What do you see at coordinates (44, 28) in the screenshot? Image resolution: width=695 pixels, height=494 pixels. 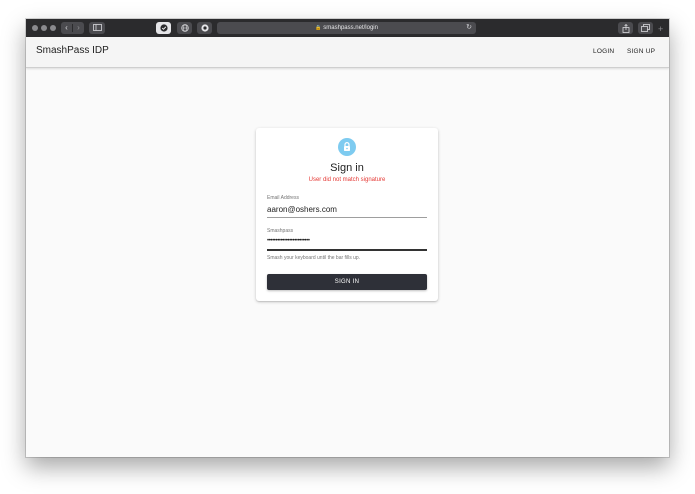 I see `minimize-window-button` at bounding box center [44, 28].